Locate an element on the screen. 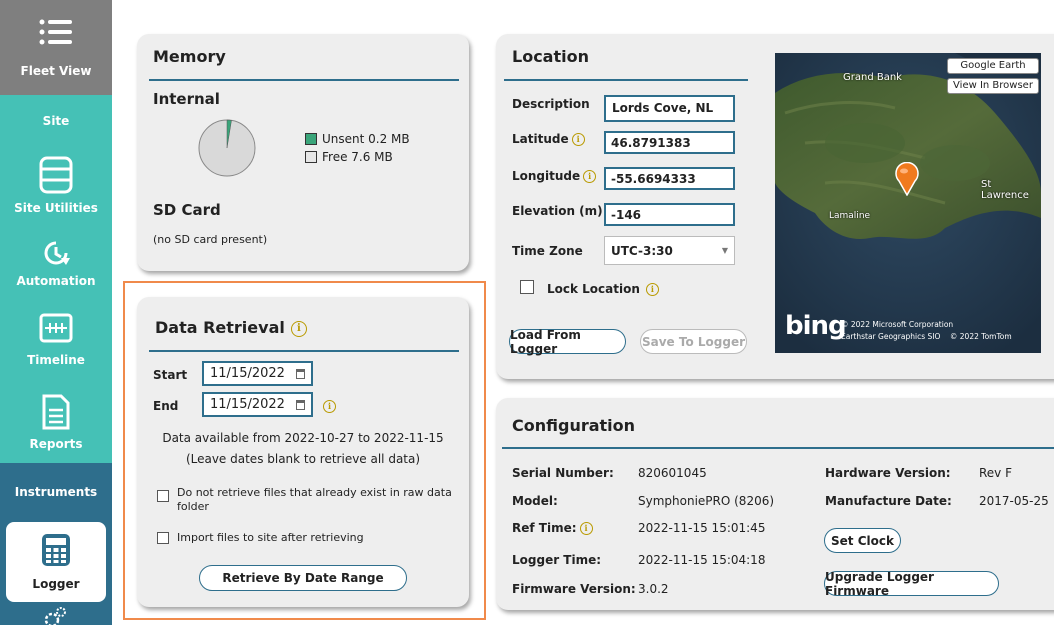 The height and width of the screenshot is (626, 1054). place-grand-bank: Grand Bank is located at coordinates (872, 77).